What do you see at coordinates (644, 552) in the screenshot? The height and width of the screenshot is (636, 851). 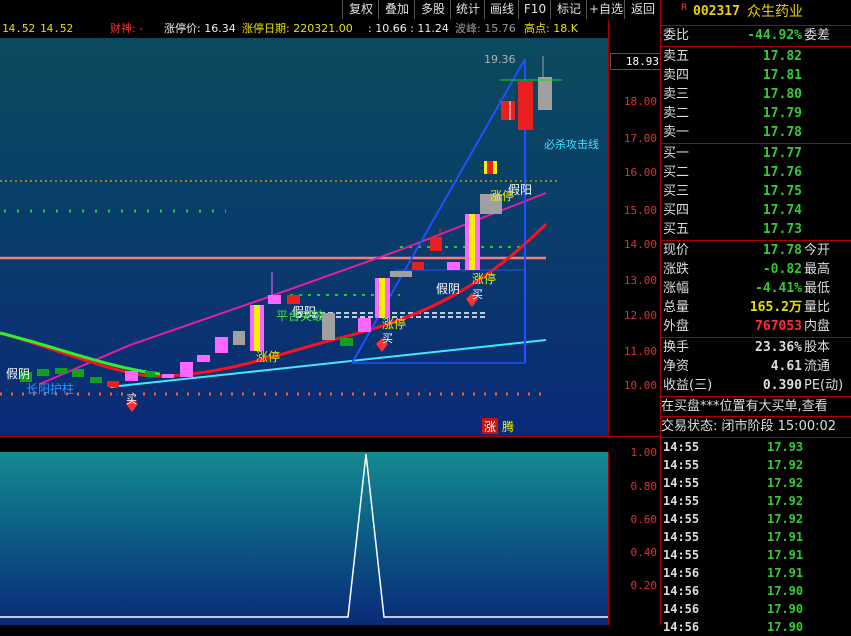 I see `sub-tick-04: 0.40` at bounding box center [644, 552].